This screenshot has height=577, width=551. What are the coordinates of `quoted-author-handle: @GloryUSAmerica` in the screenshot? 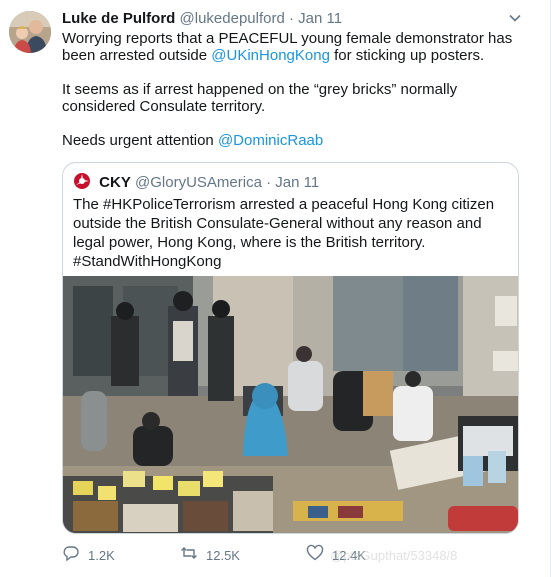 It's located at (198, 182).